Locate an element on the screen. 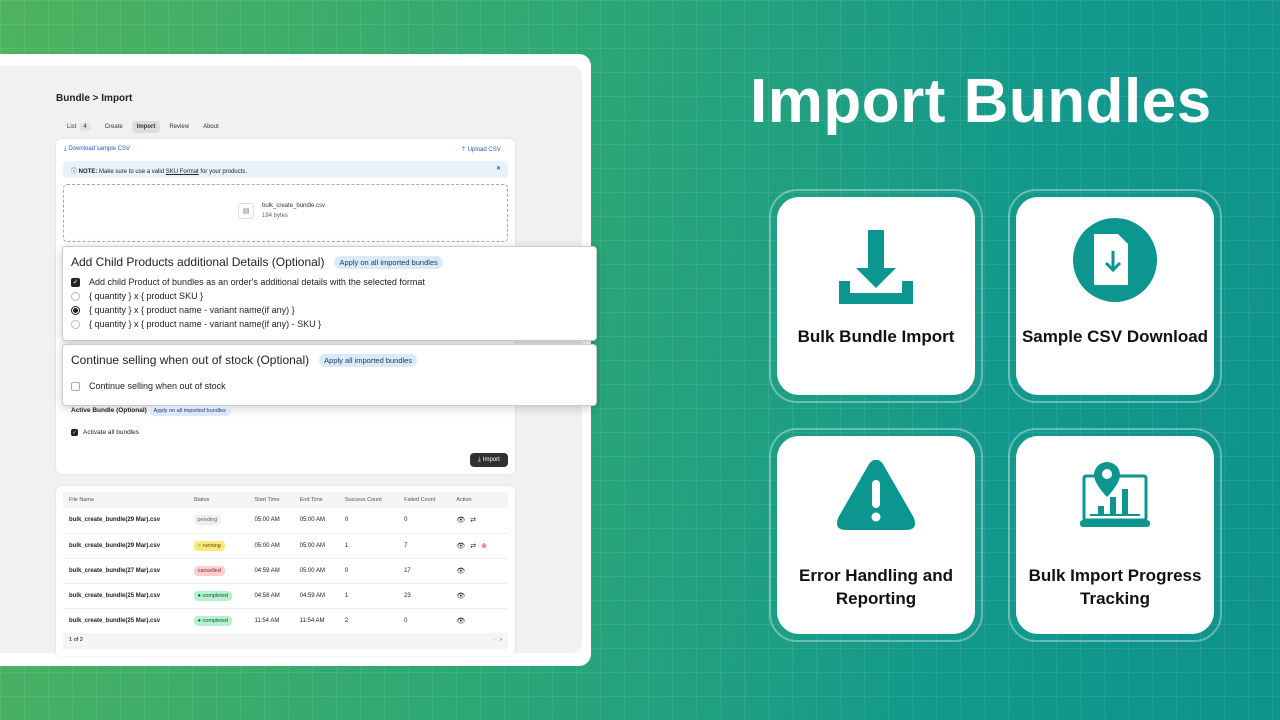 The image size is (1280, 720). apply-badge: Apply on all imported bundles is located at coordinates (189, 411).